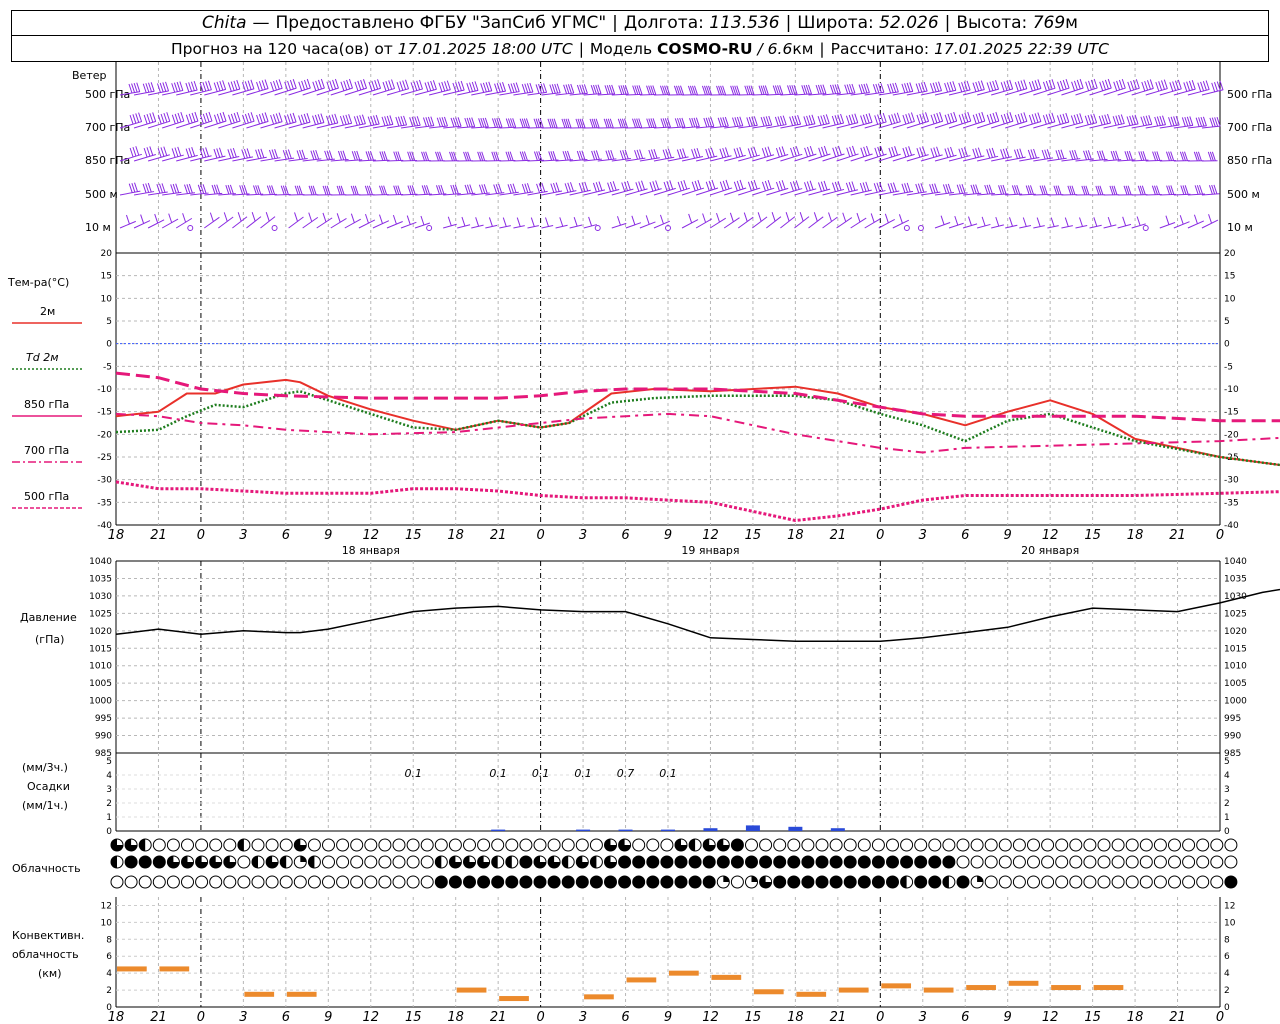  I want to click on pressure-ytick-left: 1040, so click(100, 562).